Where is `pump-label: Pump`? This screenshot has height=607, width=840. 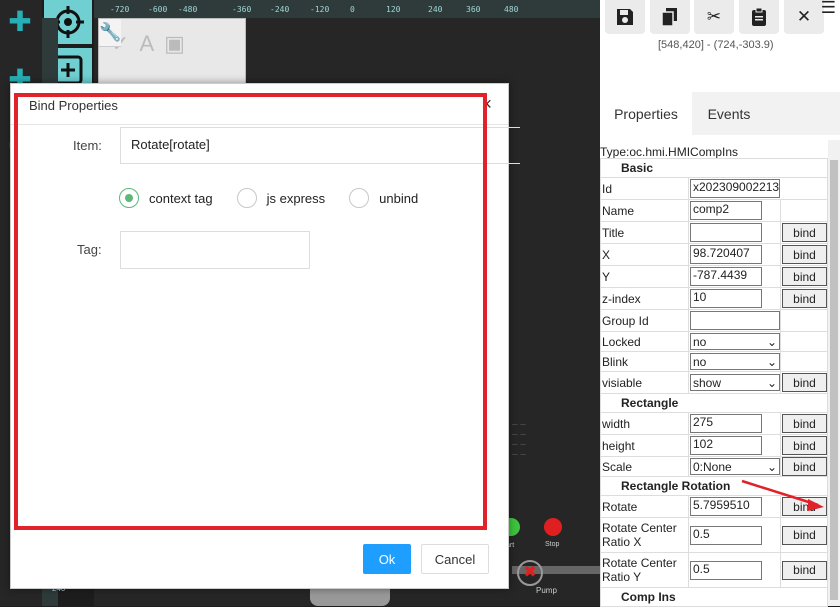 pump-label: Pump is located at coordinates (546, 590).